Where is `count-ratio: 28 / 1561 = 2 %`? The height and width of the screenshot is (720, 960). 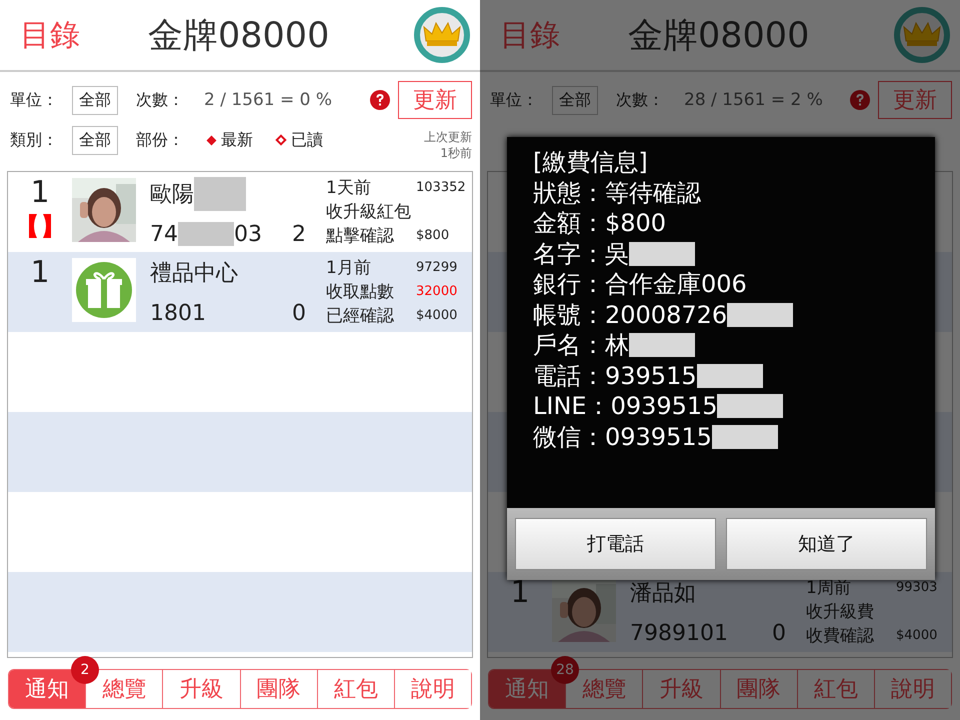 count-ratio: 28 / 1561 = 2 % is located at coordinates (753, 100).